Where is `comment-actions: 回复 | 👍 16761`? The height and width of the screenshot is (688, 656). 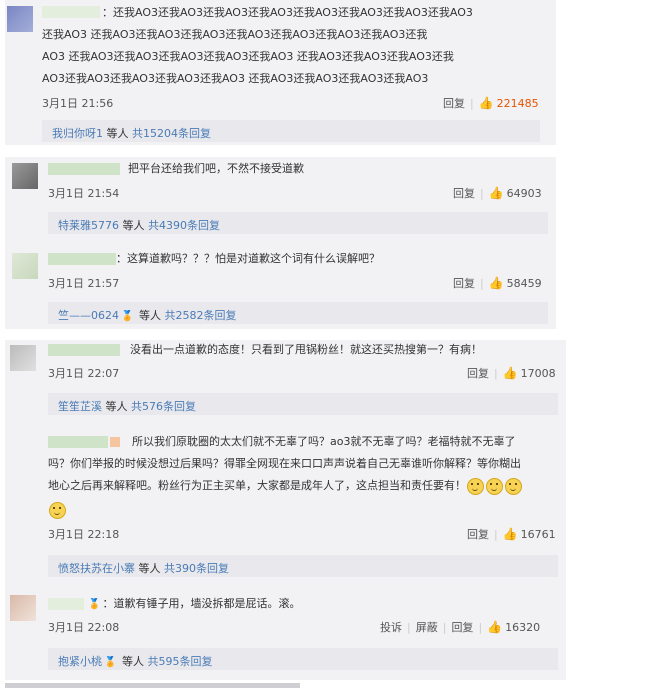 comment-actions: 回复 | 👍 16761 is located at coordinates (511, 534).